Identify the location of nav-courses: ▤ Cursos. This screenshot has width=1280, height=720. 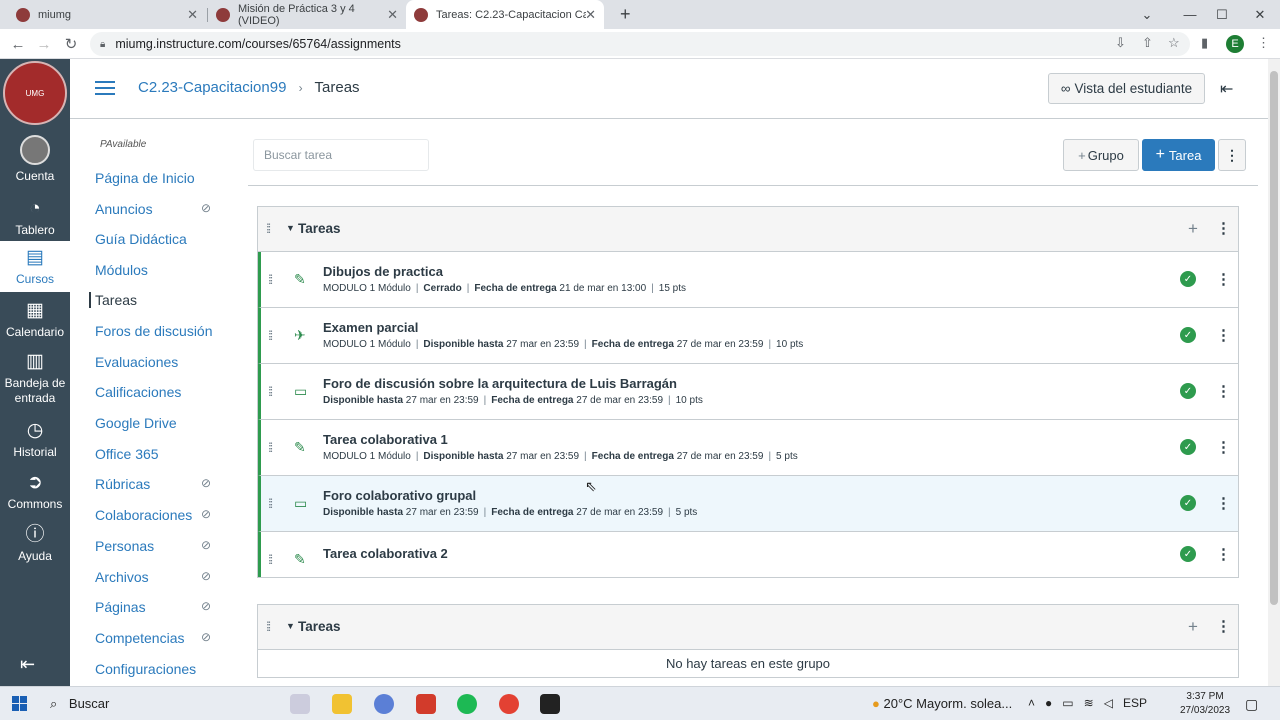
(35, 266).